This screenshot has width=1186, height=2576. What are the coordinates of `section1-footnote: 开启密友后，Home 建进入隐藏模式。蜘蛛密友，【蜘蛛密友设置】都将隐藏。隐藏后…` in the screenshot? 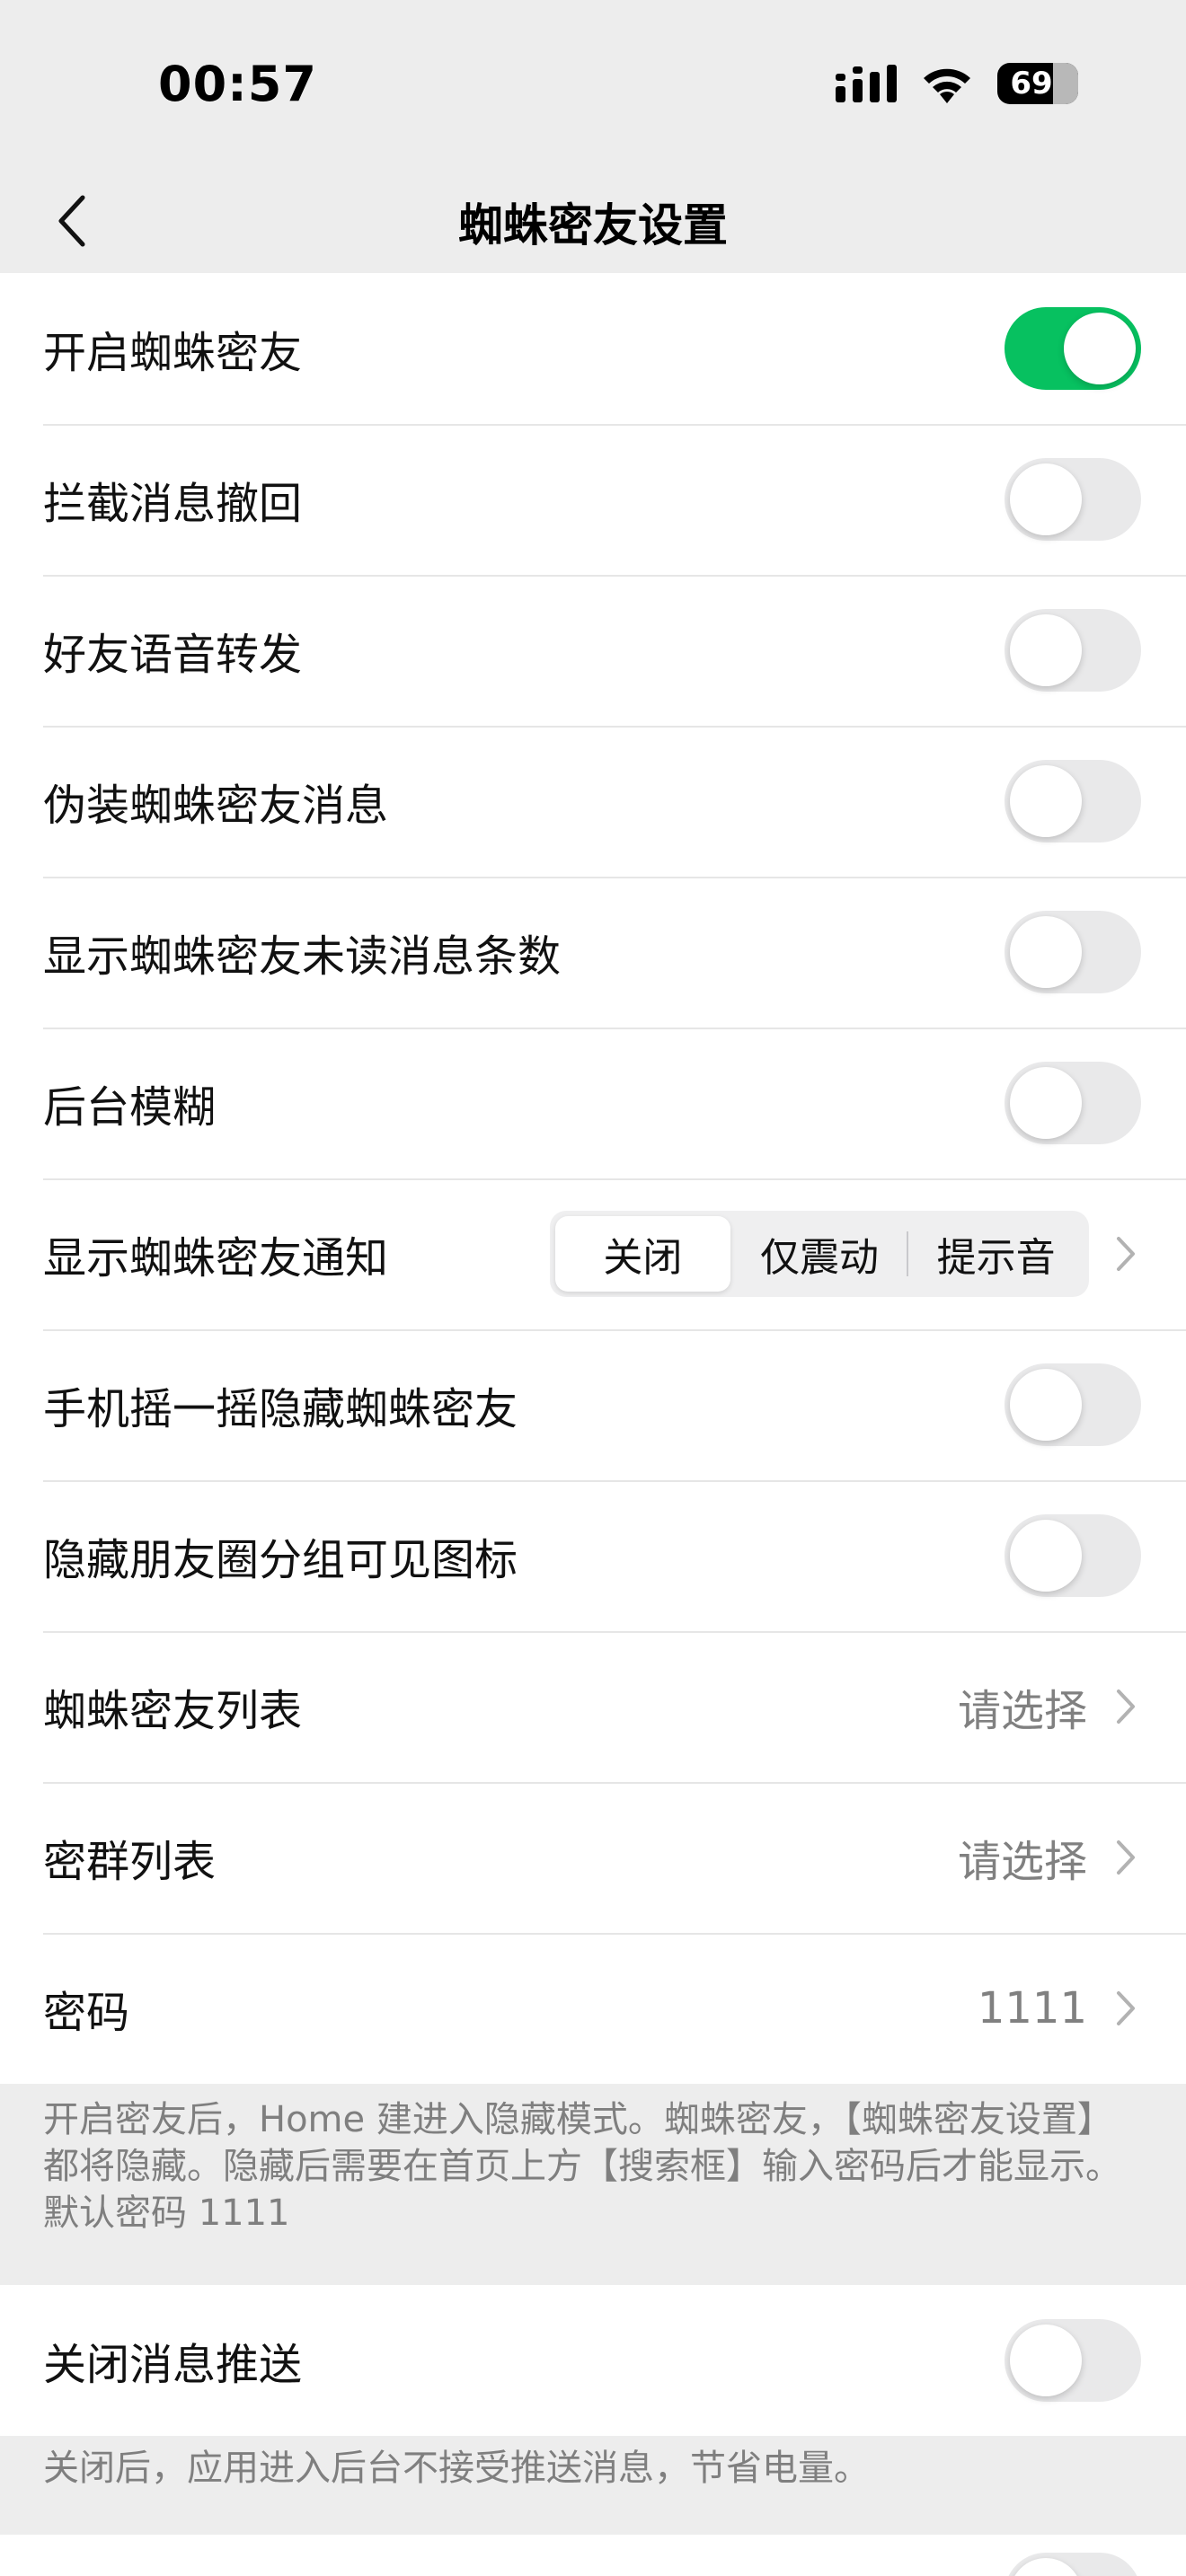 It's located at (582, 2166).